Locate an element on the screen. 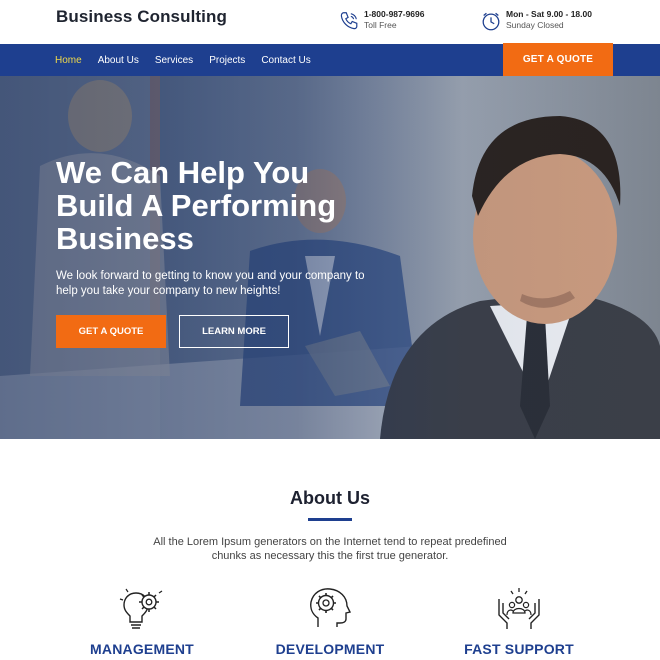 The width and height of the screenshot is (660, 660). nav-item-projects: Projects is located at coordinates (227, 60).